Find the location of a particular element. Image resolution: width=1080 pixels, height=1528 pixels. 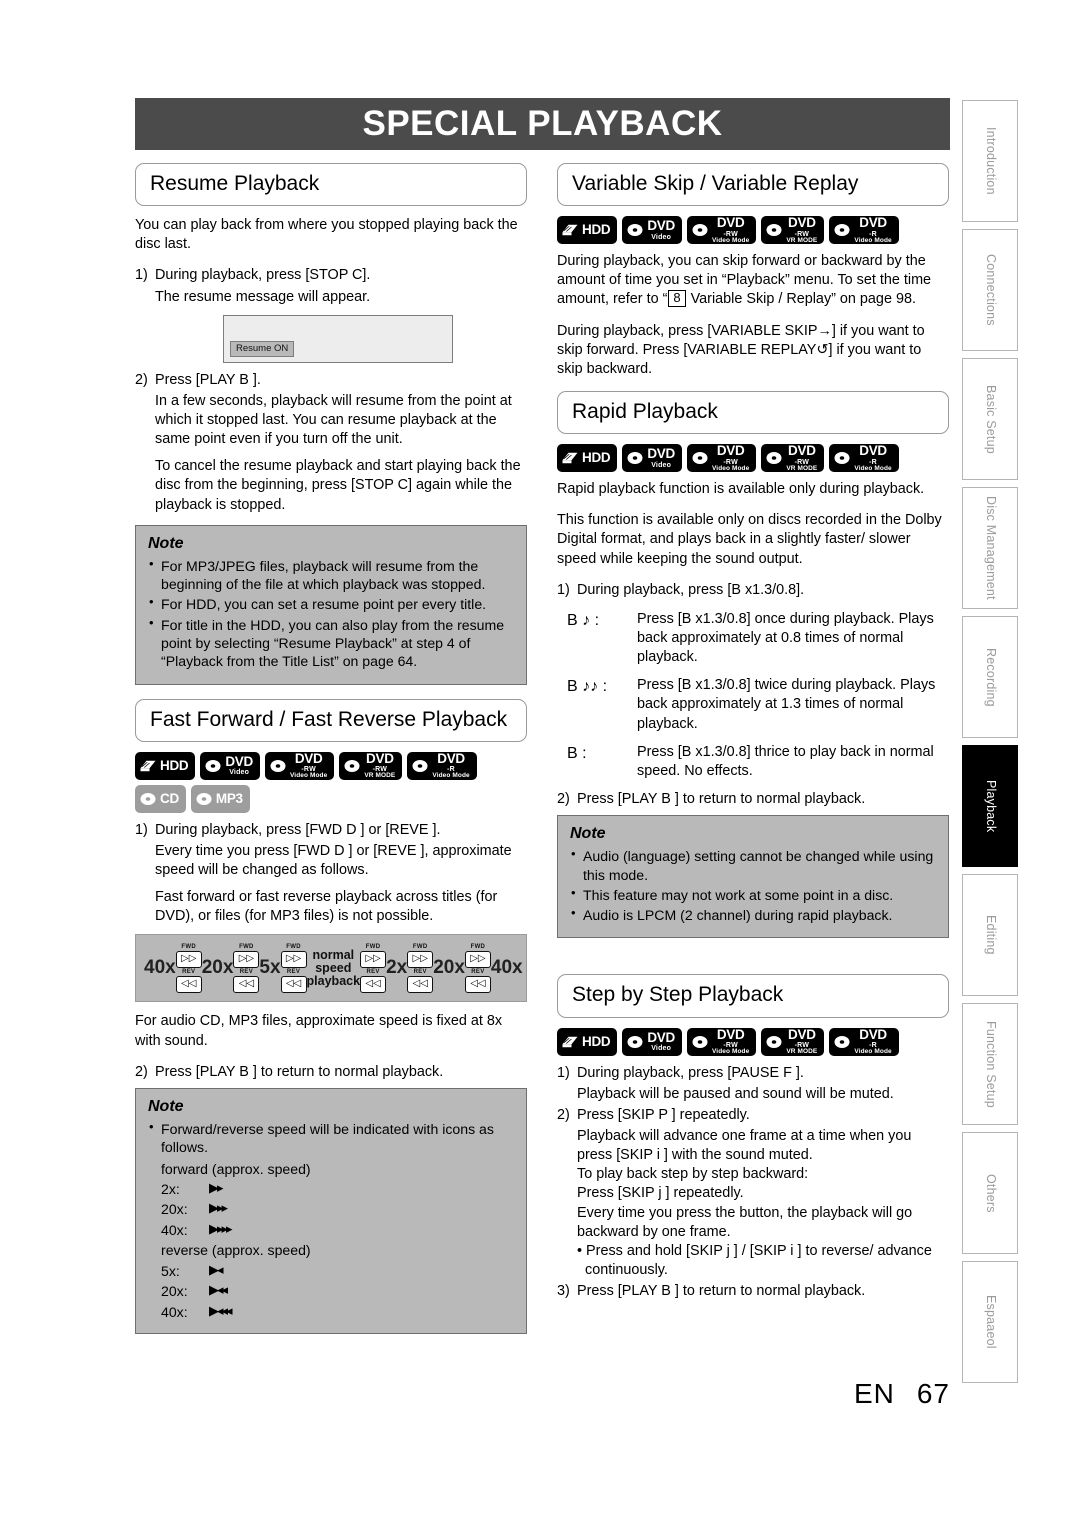

sidebar-tab-editing: Editing is located at coordinates (990, 935).